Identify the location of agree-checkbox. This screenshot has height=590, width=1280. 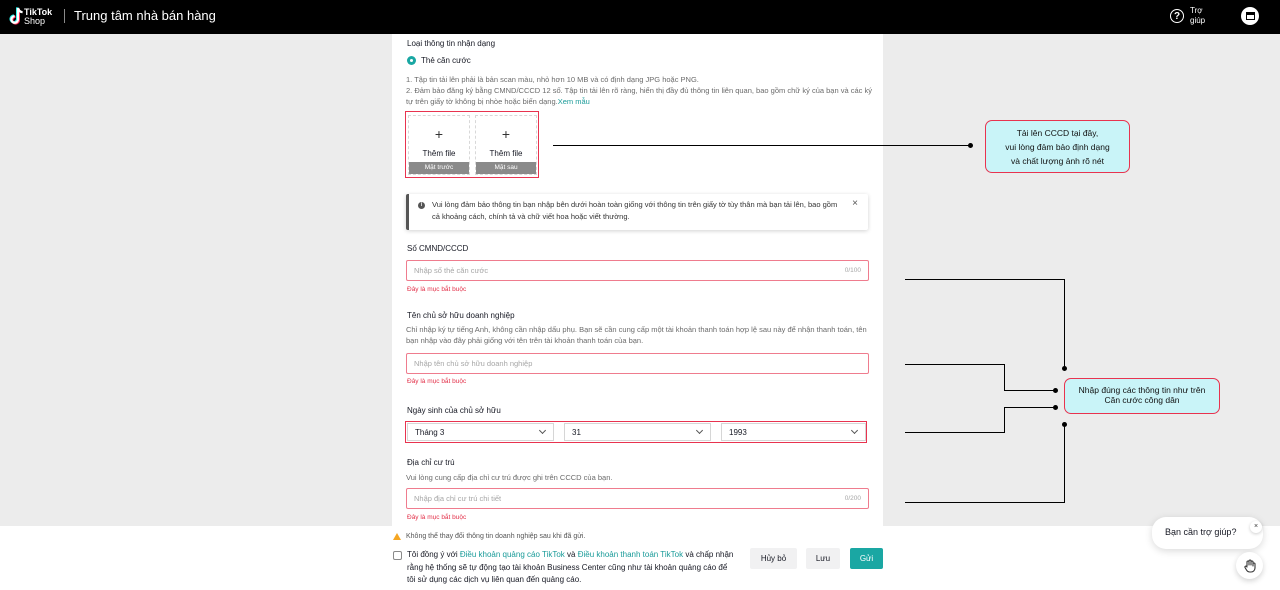
(397, 555).